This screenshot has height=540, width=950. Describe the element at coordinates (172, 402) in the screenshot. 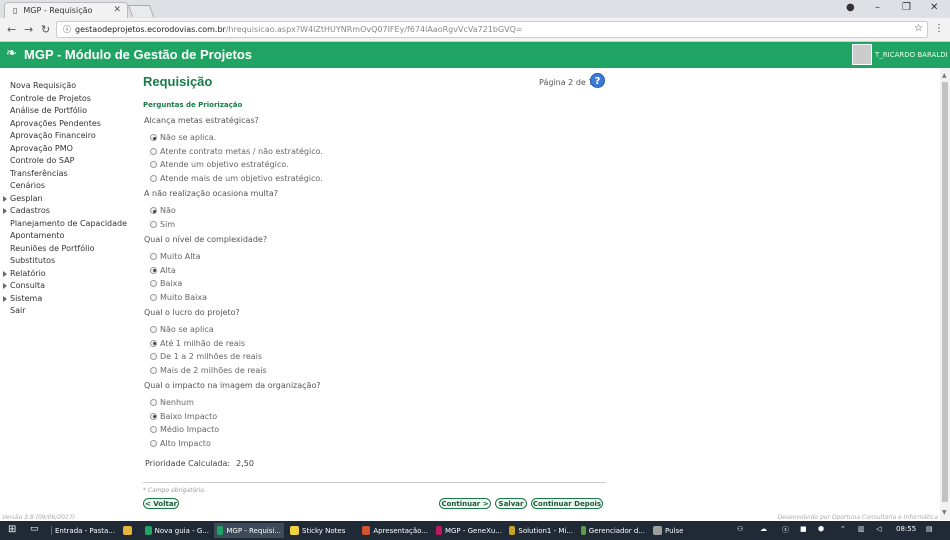

I see `radio-option: Nenhum` at that location.